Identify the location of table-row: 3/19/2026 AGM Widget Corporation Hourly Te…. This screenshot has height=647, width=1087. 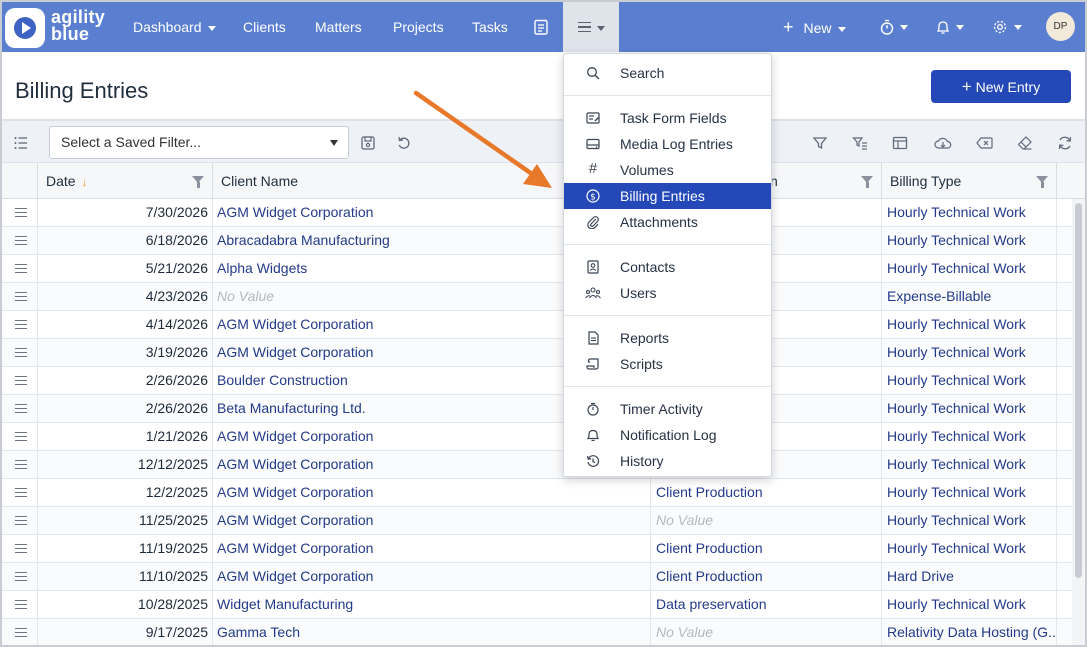
(537, 353).